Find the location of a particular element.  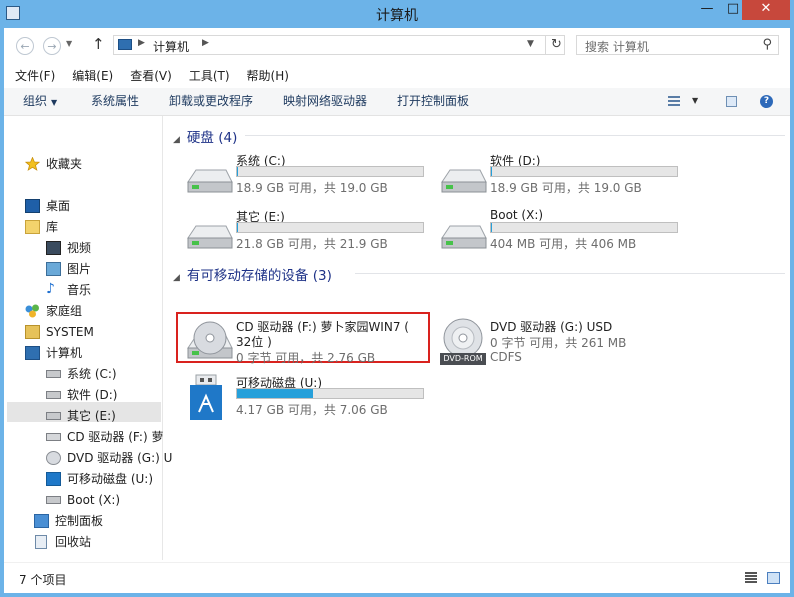

menu-file: 文件(F) is located at coordinates (32, 76).